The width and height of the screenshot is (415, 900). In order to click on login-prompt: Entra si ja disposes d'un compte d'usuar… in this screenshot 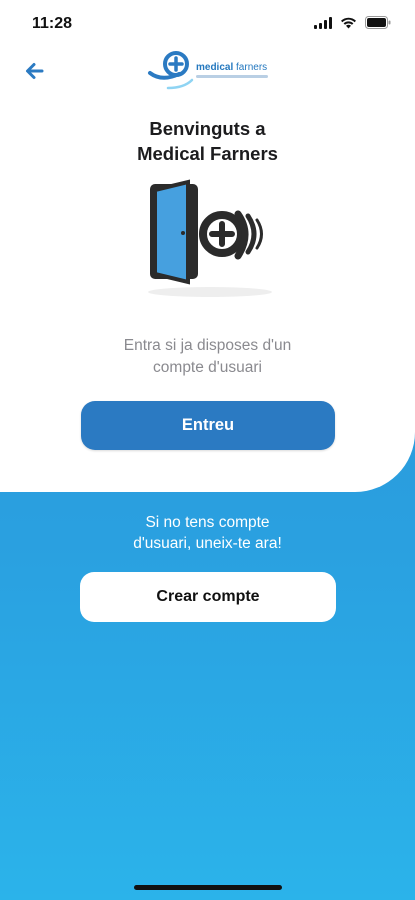, I will do `click(207, 356)`.